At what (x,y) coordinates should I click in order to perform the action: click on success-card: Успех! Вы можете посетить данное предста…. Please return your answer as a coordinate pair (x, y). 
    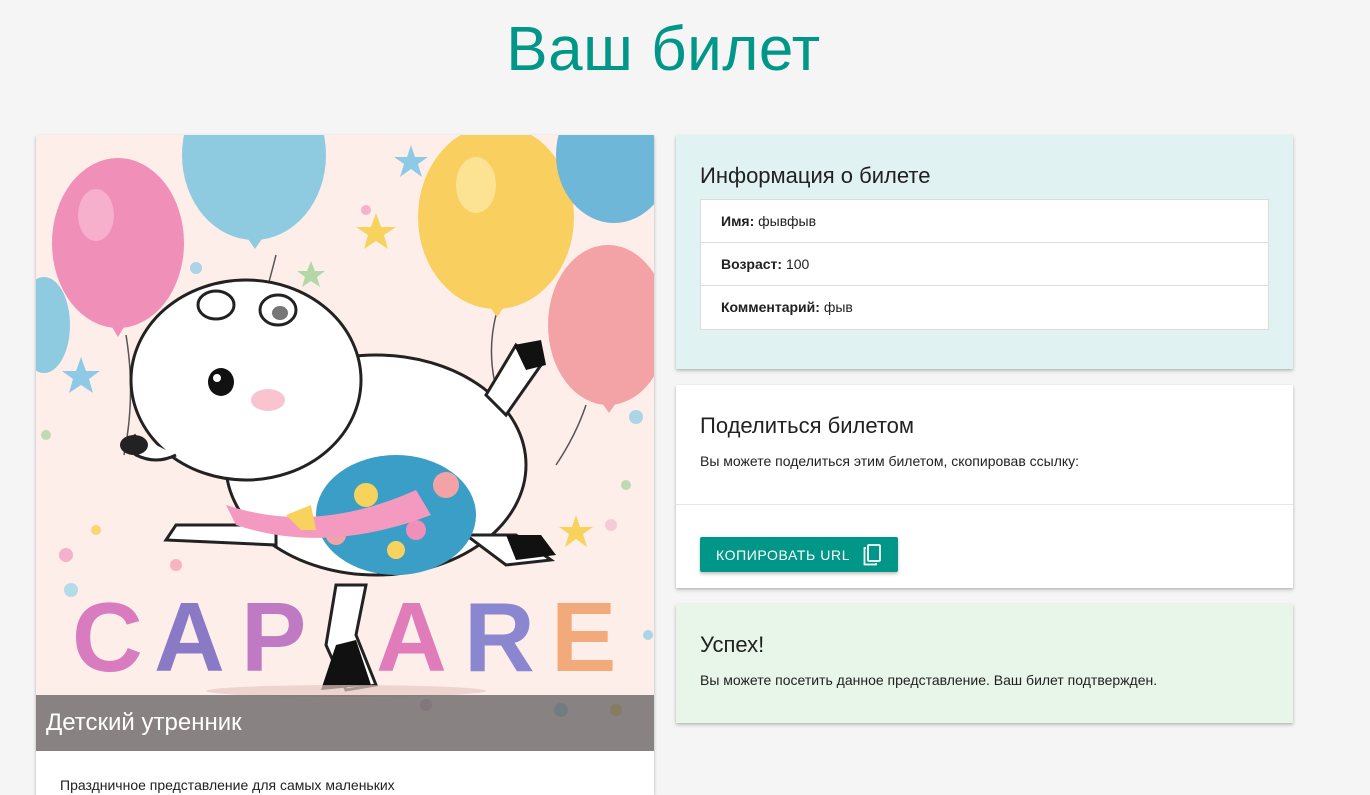
    Looking at the image, I should click on (984, 663).